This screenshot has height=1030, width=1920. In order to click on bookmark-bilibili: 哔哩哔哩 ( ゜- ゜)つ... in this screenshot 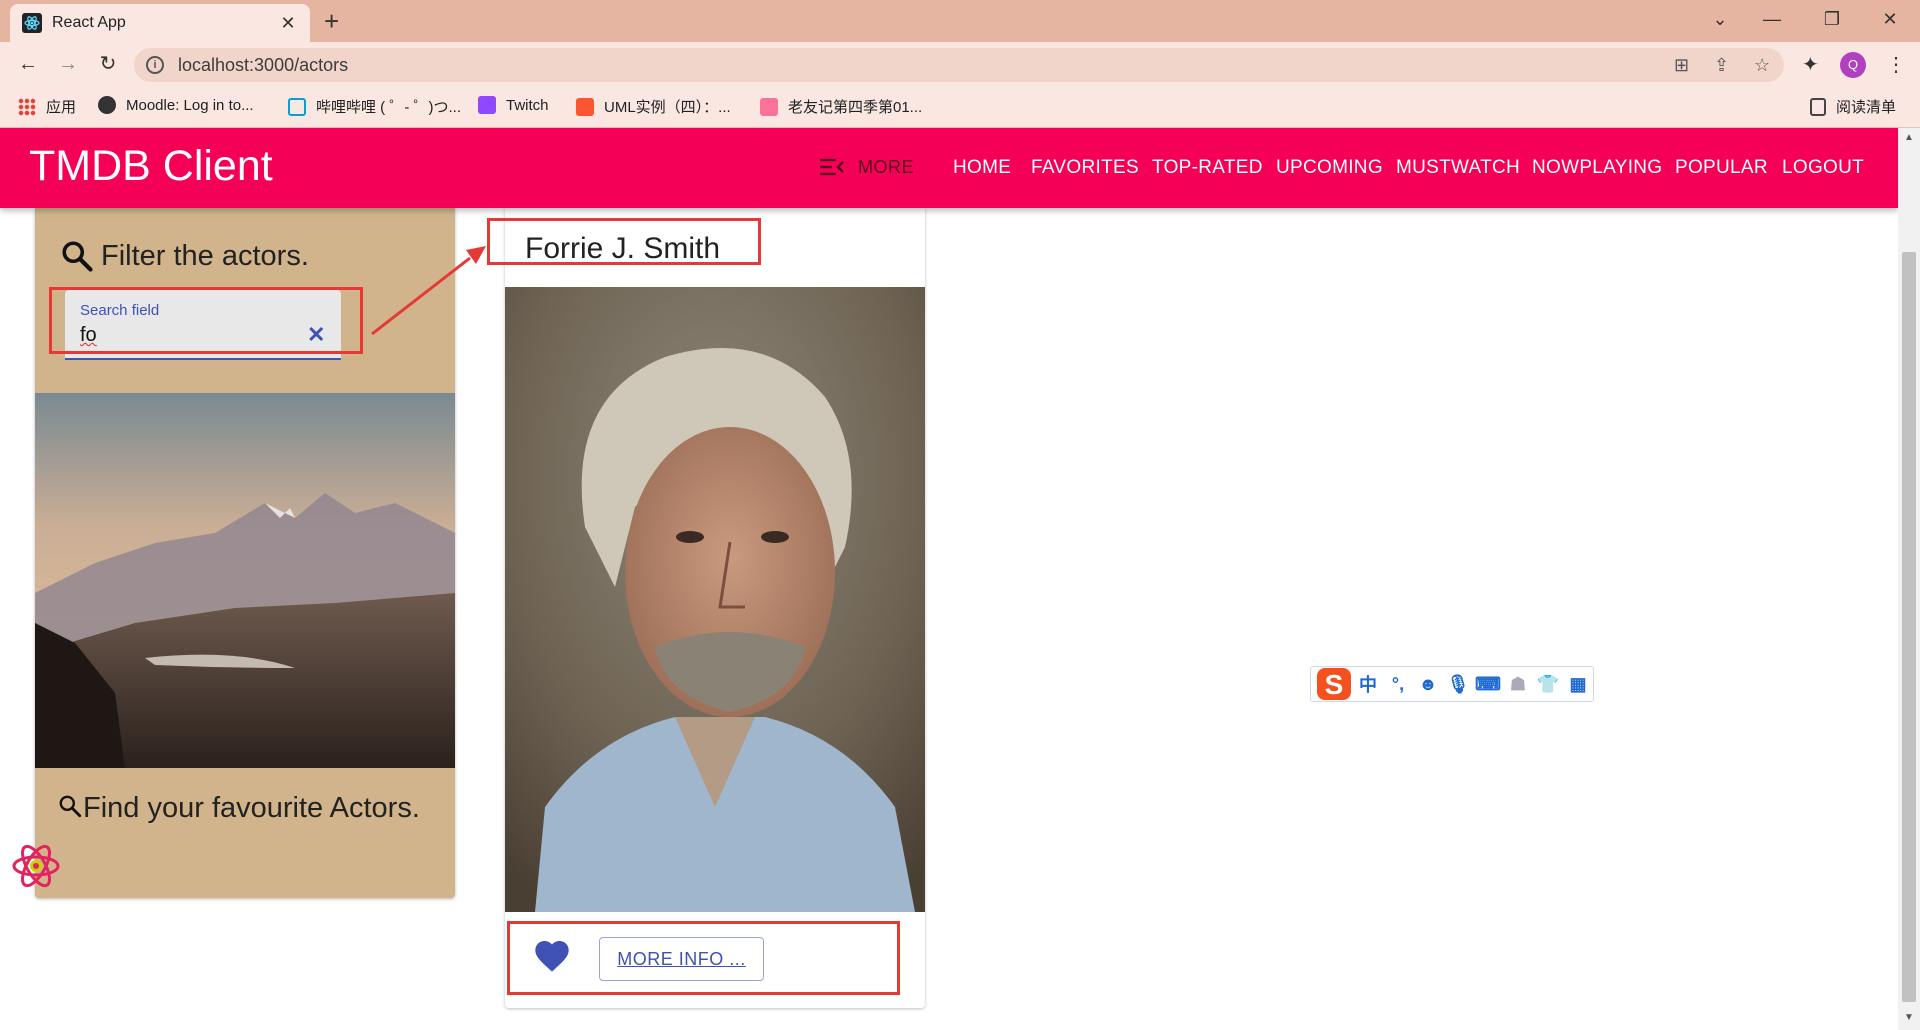, I will do `click(374, 106)`.